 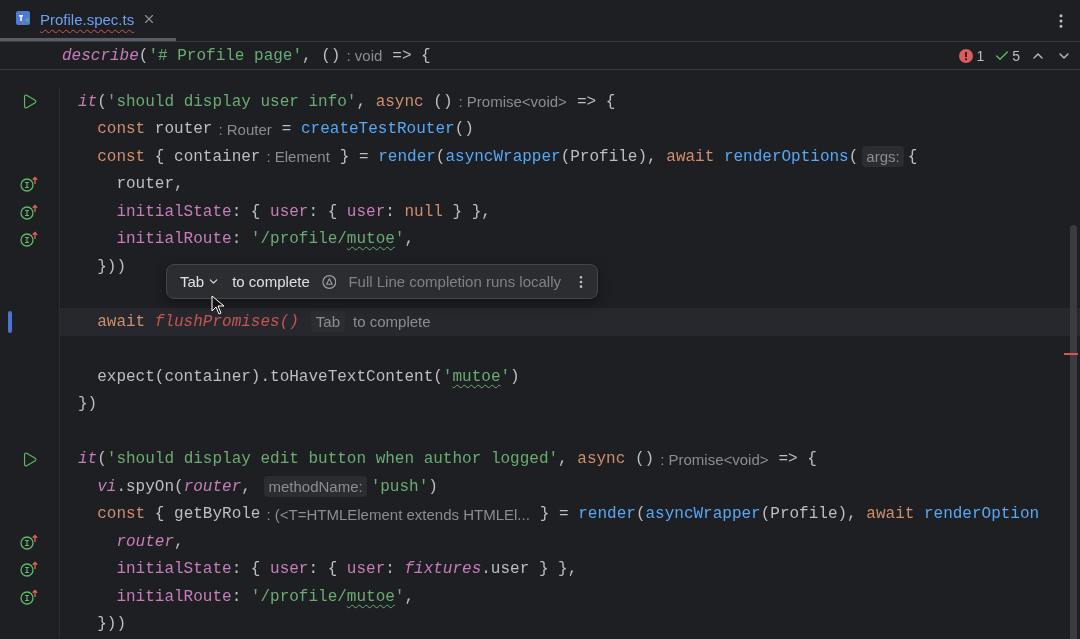 I want to click on local-model-icon, so click(x=329, y=281).